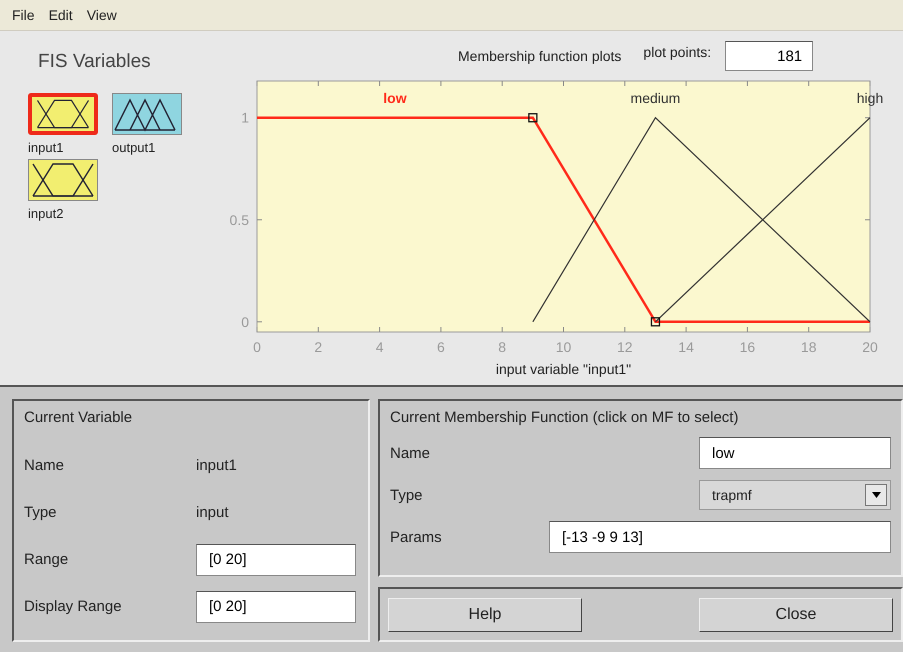 Image resolution: width=903 pixels, height=652 pixels. I want to click on caret-icon, so click(876, 495).